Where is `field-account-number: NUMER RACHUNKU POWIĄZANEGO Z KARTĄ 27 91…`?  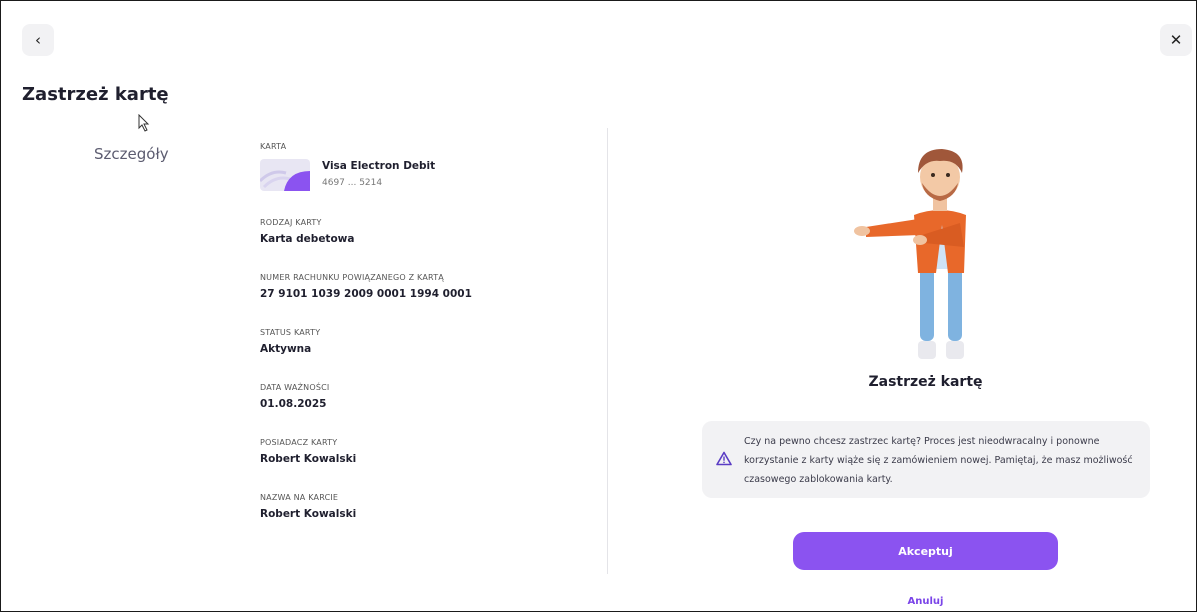
field-account-number: NUMER RACHUNKU POWIĄZANEGO Z KARTĄ 27 91… is located at coordinates (366, 286).